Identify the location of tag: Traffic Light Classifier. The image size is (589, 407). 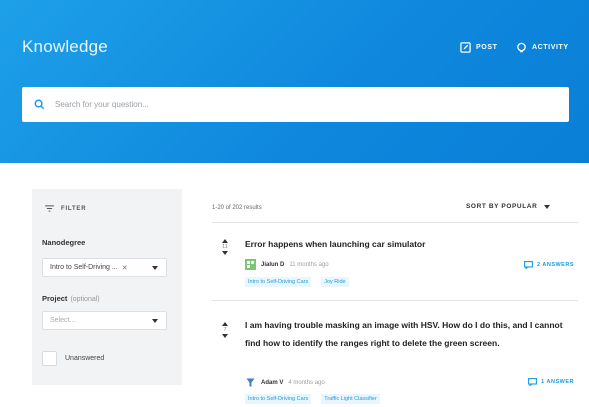
(350, 399).